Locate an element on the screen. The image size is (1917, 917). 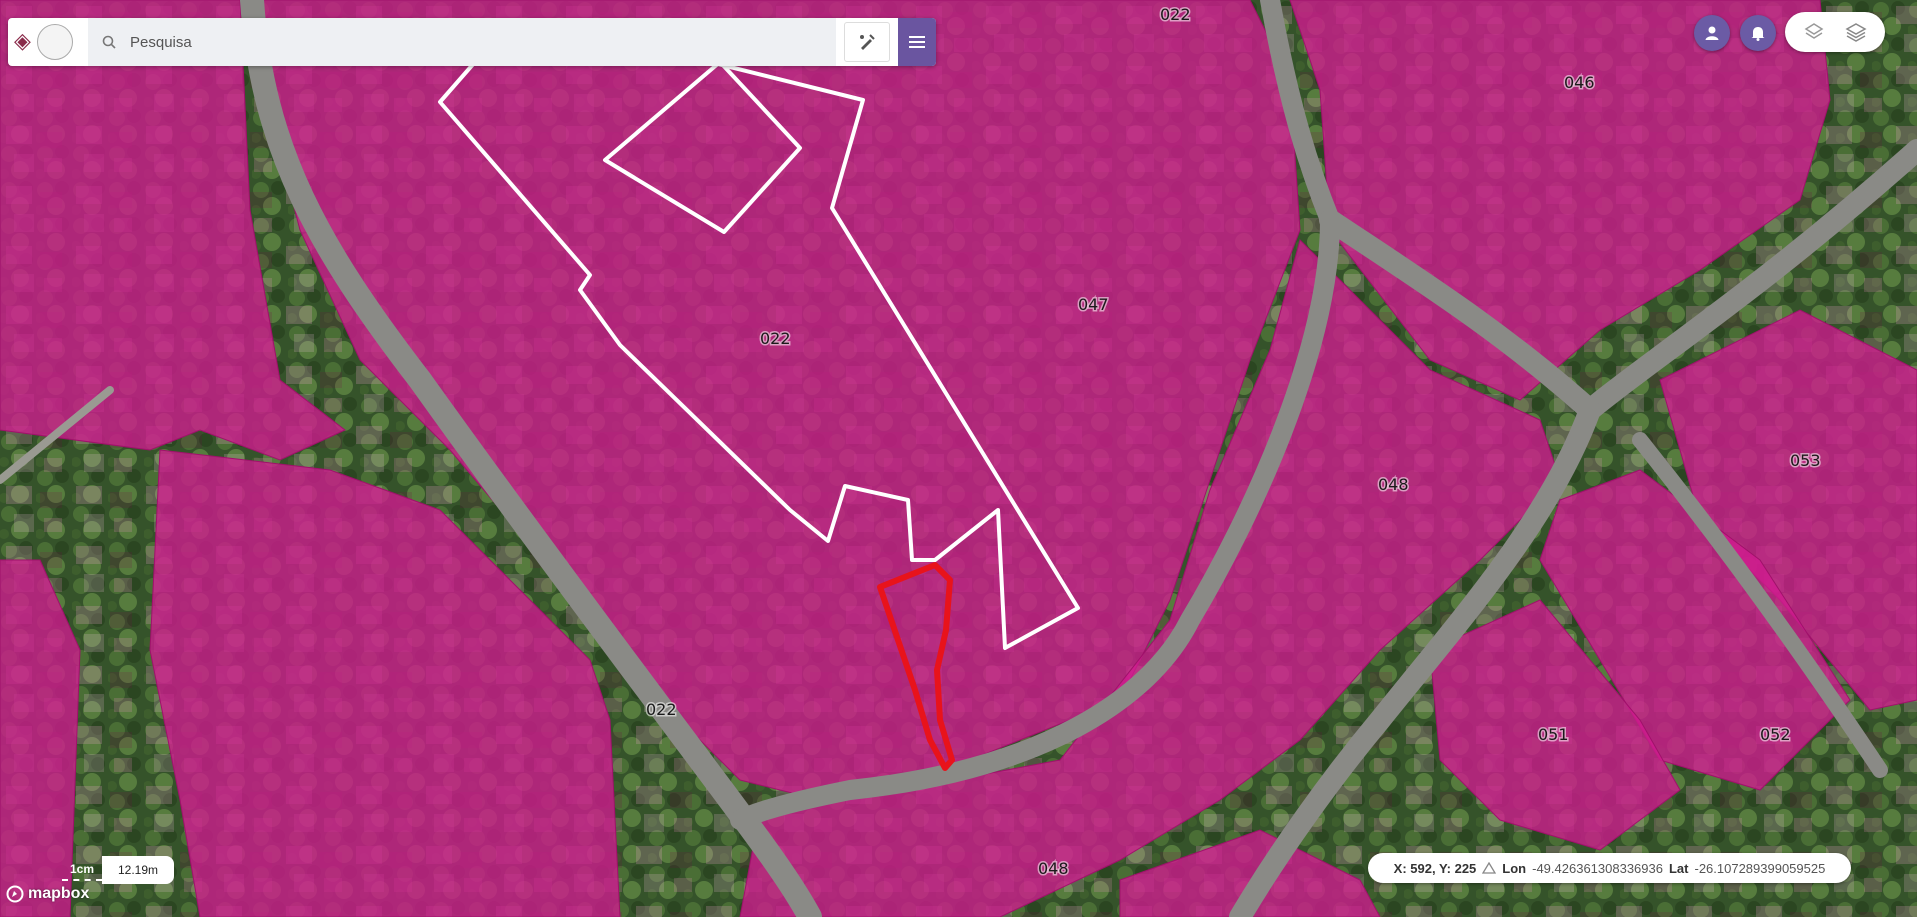
parcel-label: 053 is located at coordinates (1805, 460).